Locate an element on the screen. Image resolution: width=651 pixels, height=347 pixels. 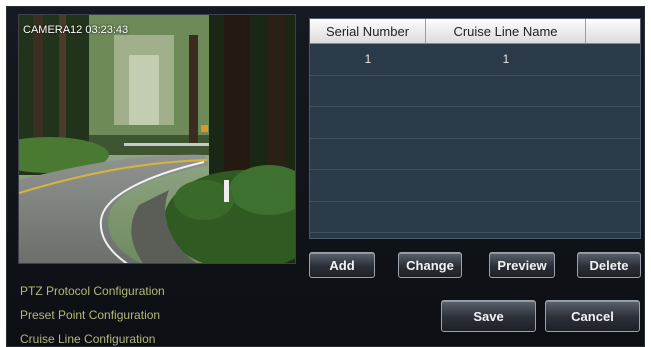
camera-timestamp-label: CAMERA12 03:23:43 is located at coordinates (76, 30).